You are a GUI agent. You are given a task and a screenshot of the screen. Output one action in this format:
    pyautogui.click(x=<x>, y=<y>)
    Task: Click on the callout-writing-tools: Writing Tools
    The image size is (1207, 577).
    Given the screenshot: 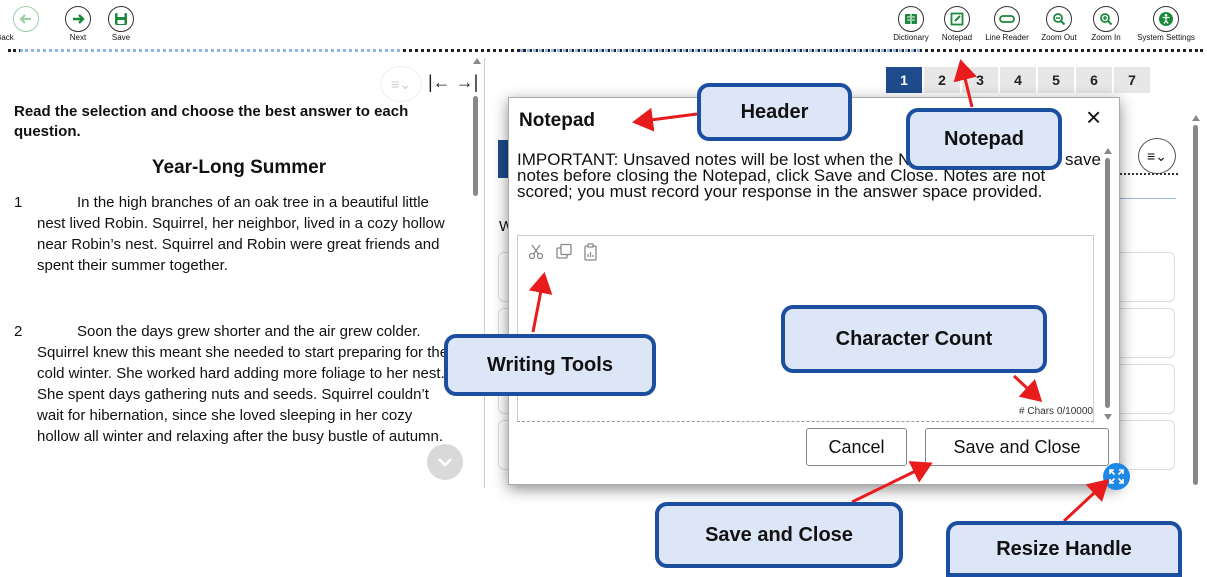 What is the action you would take?
    pyautogui.click(x=550, y=365)
    